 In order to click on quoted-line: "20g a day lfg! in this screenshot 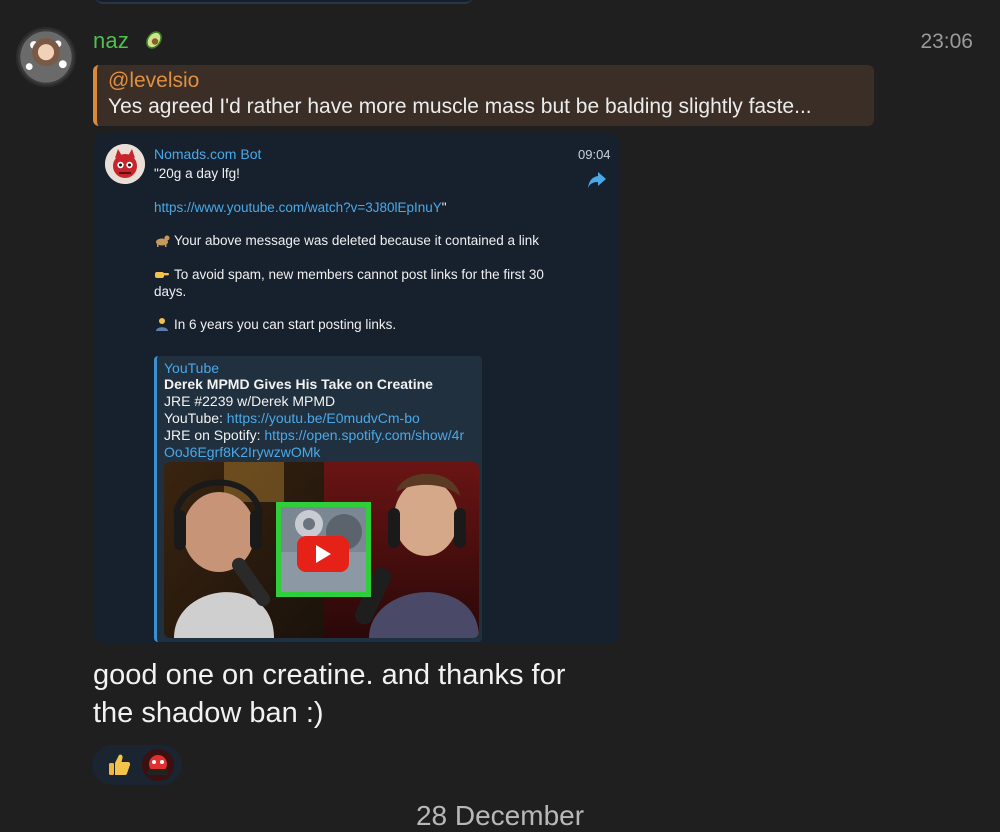, I will do `click(197, 173)`.